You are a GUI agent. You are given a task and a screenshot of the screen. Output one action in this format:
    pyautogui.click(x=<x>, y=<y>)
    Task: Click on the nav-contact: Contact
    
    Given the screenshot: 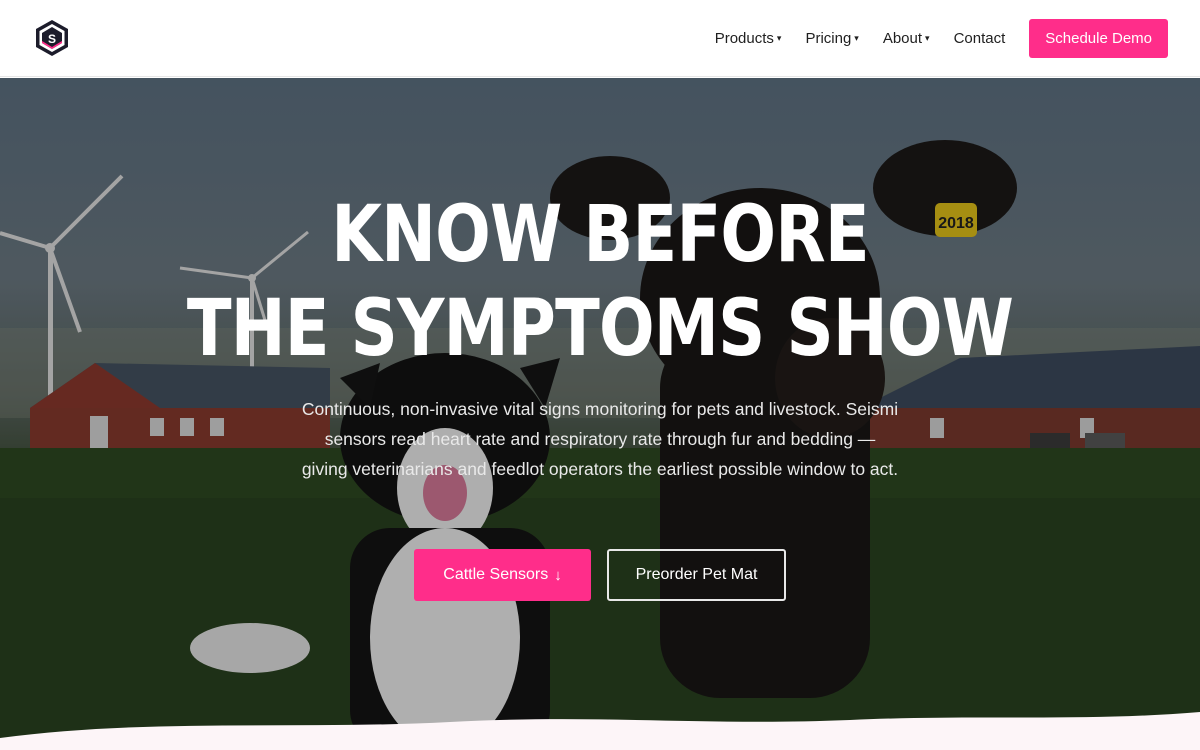 What is the action you would take?
    pyautogui.click(x=980, y=38)
    